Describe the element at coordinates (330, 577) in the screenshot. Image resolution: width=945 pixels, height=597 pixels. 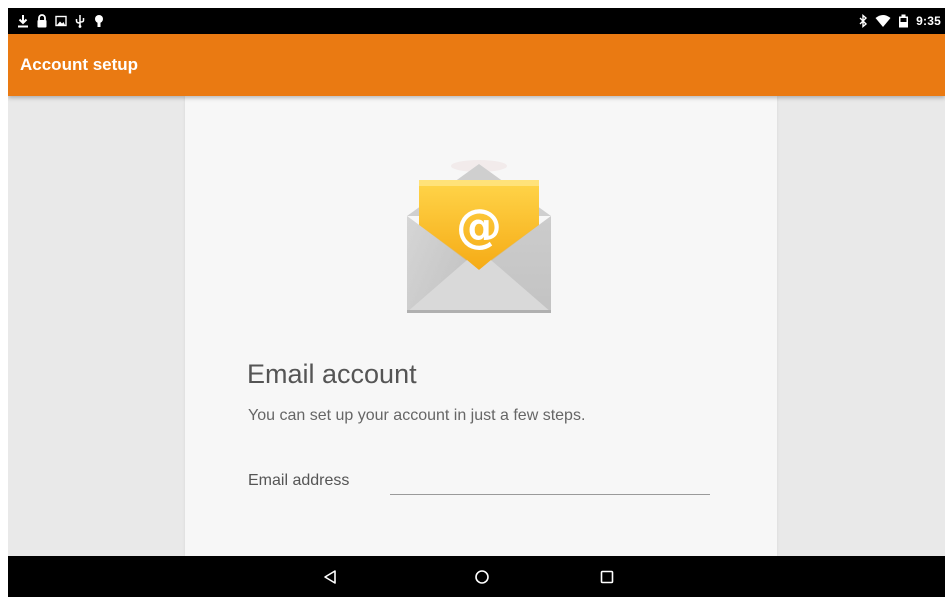
I see `back-icon` at that location.